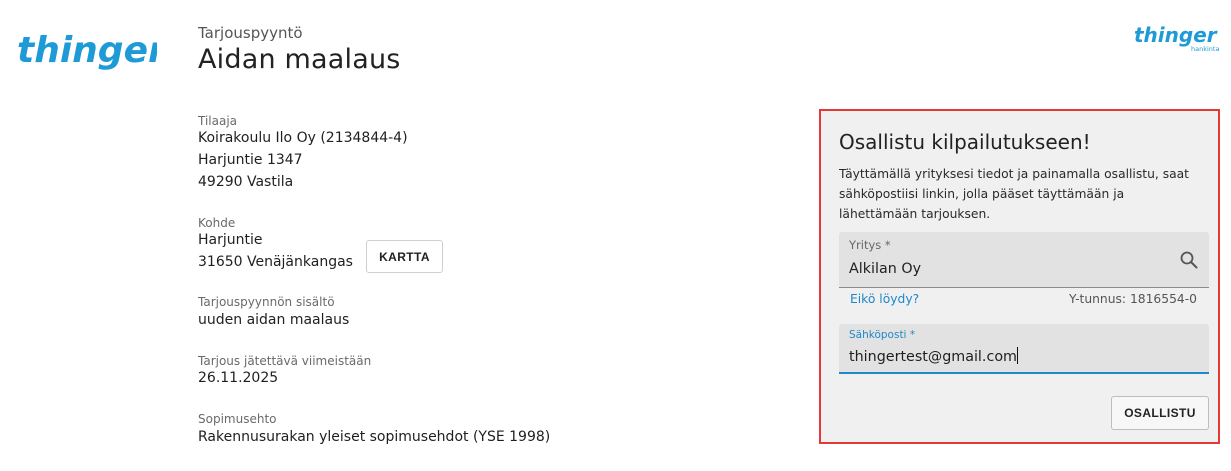 The height and width of the screenshot is (471, 1231). Describe the element at coordinates (246, 182) in the screenshot. I see `client-postal: 49290 Vastila` at that location.